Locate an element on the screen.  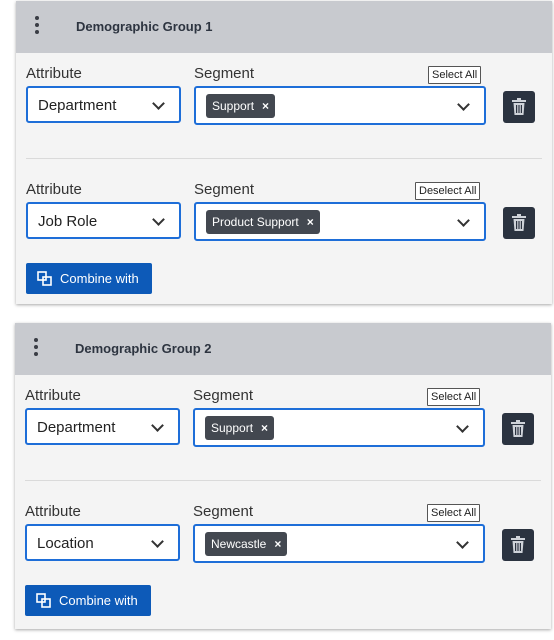
segment-chip: Product Support × is located at coordinates (263, 222).